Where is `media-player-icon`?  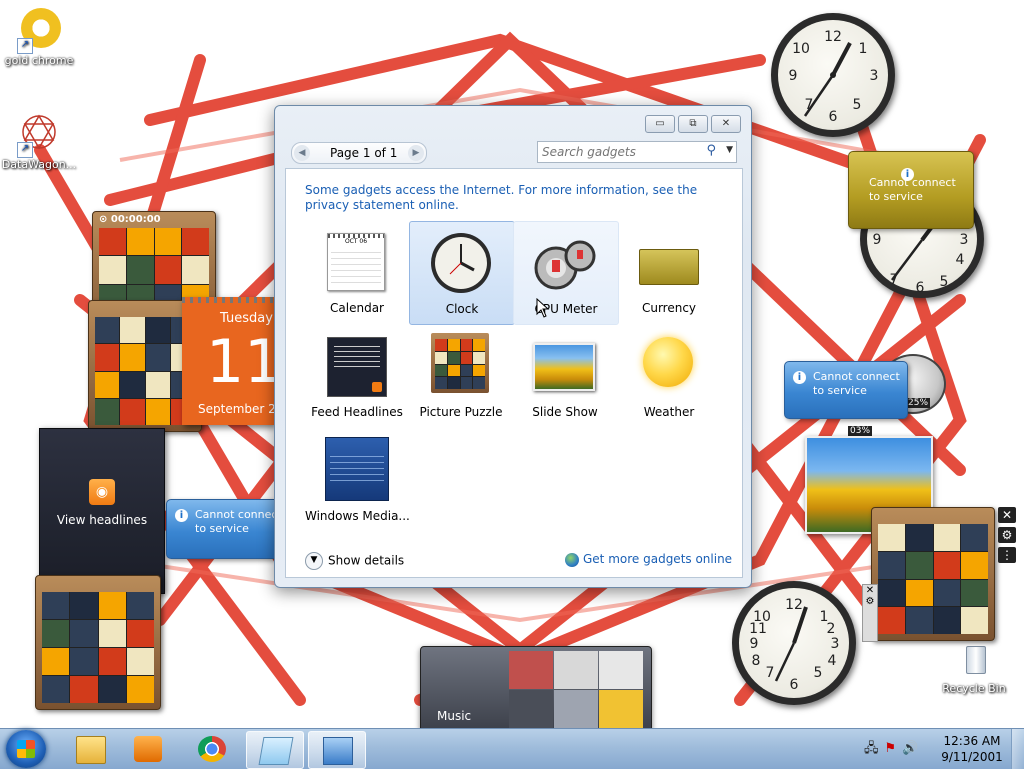 media-player-icon is located at coordinates (148, 749).